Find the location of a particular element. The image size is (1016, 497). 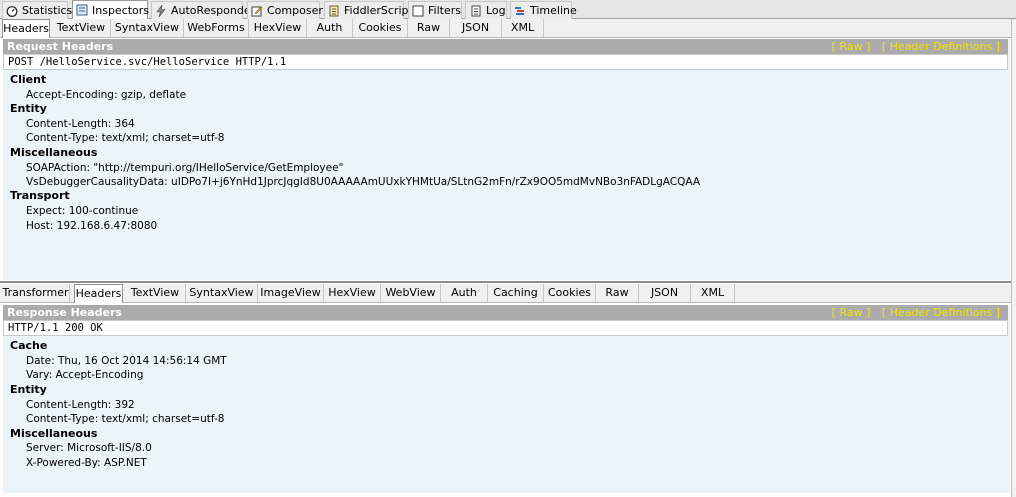

tab-log: Log is located at coordinates (486, 10).